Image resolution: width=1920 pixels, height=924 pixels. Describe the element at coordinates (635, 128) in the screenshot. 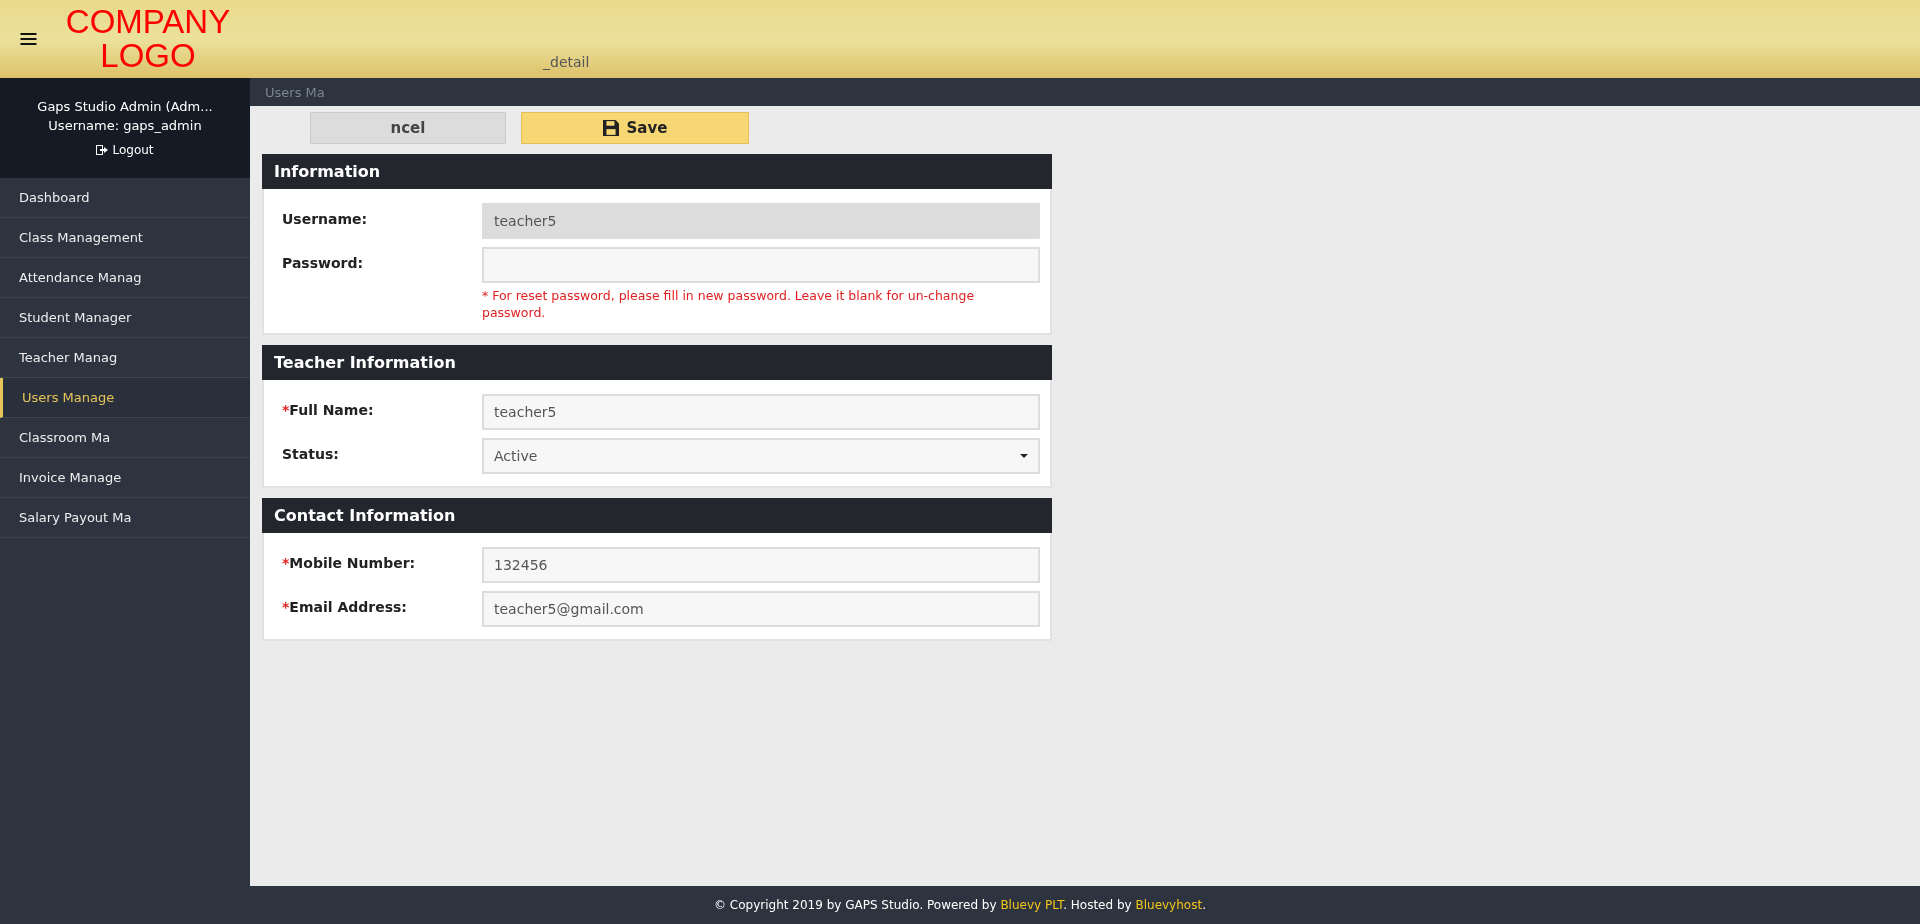

I see `save-button: Save` at that location.